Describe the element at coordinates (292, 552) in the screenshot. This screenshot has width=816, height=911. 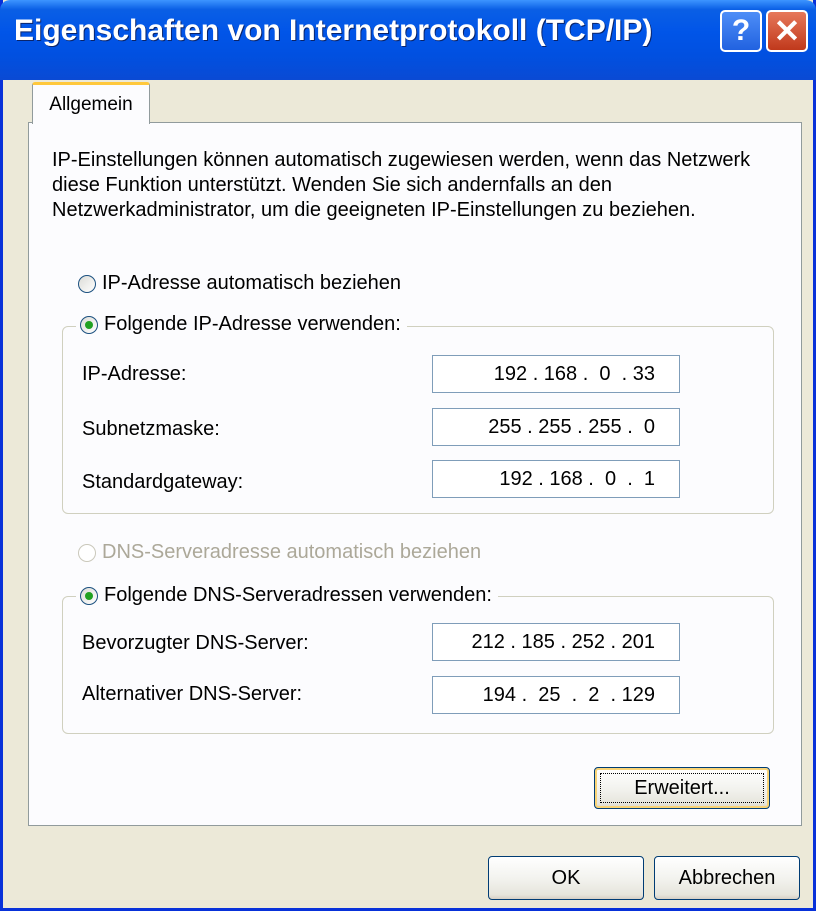
I see `radio-dns-auto-label: DNS-Serveradresse automatisch beziehen` at that location.